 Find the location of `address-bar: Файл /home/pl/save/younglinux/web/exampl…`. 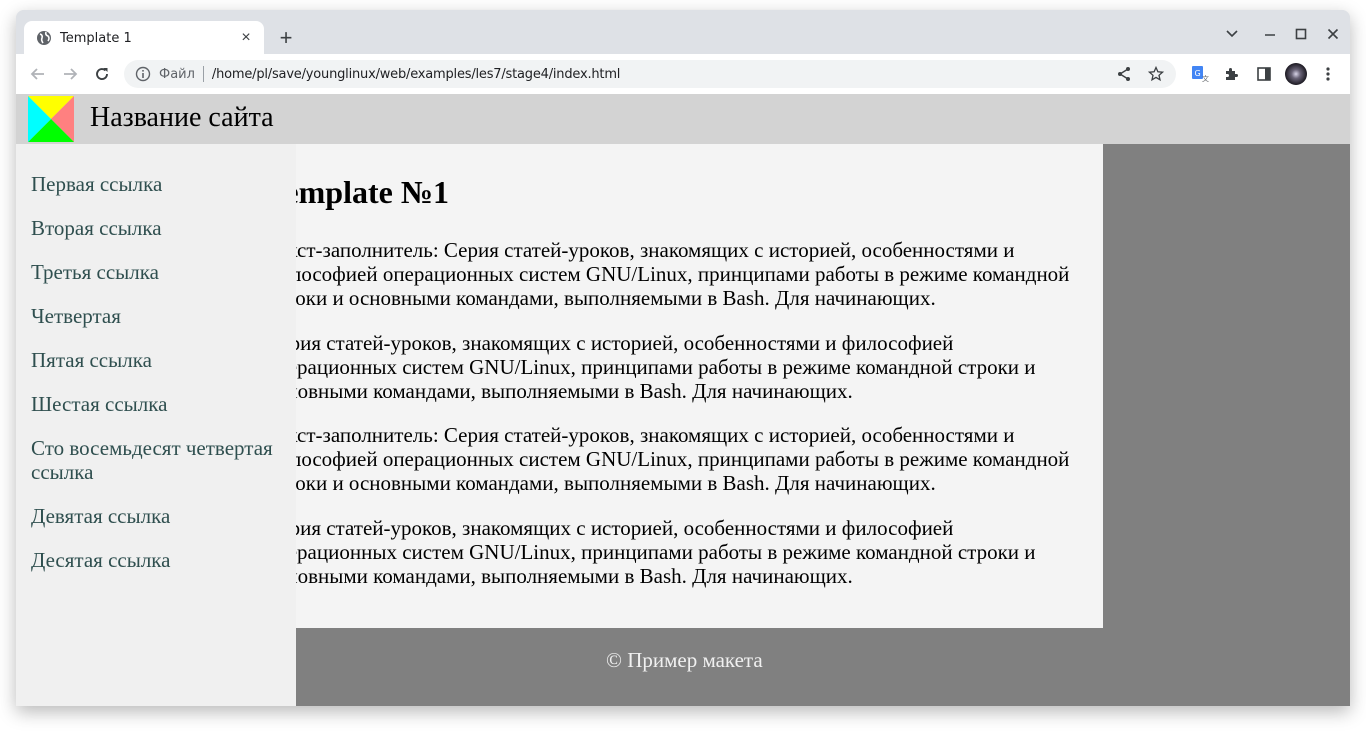

address-bar: Файл /home/pl/save/younglinux/web/exampl… is located at coordinates (650, 74).